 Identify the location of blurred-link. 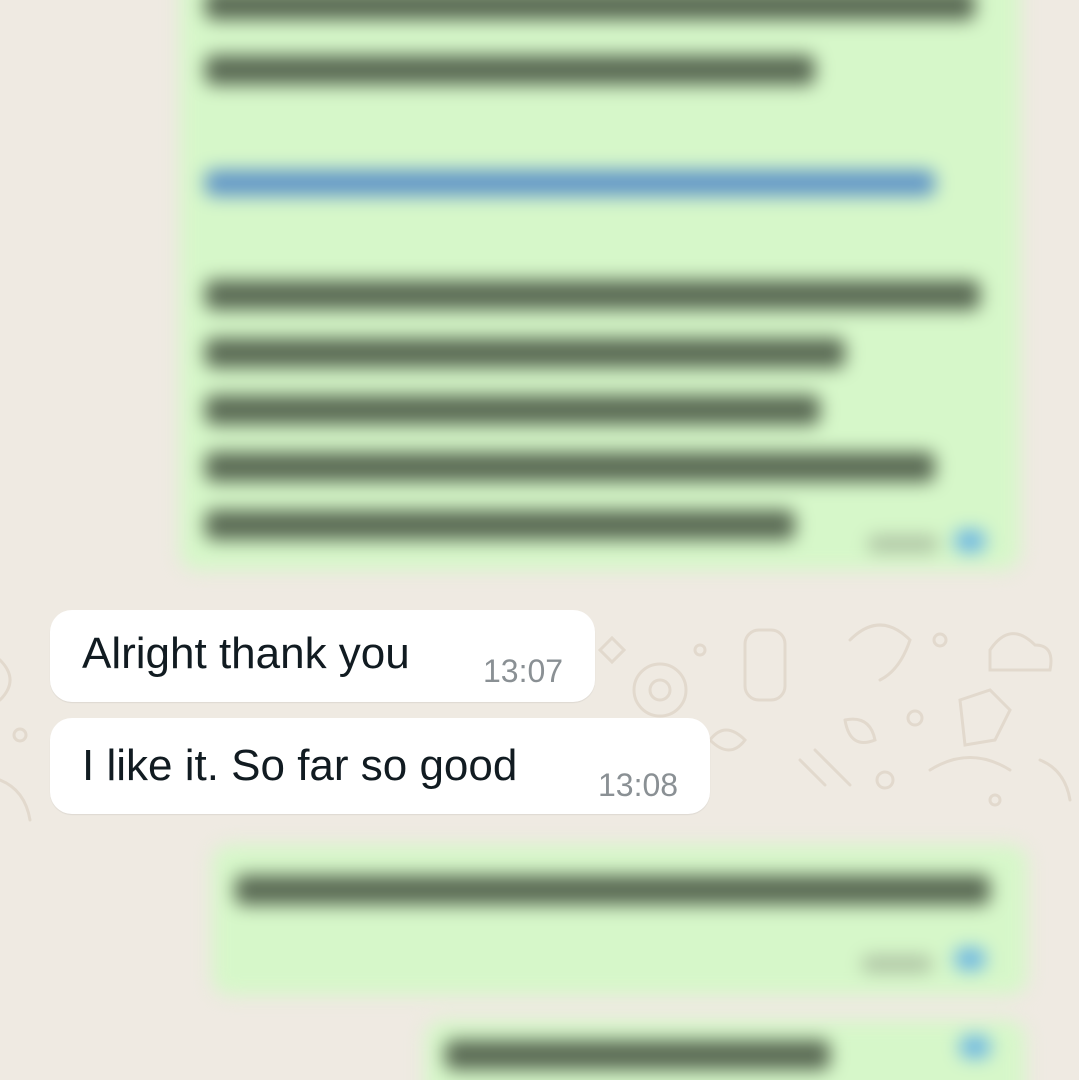
(570, 183).